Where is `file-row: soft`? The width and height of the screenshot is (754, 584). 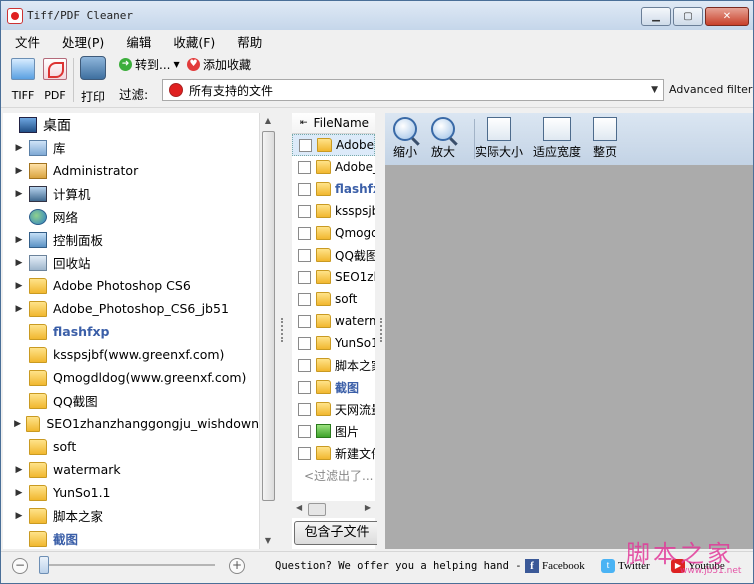
file-row: soft is located at coordinates (333, 299).